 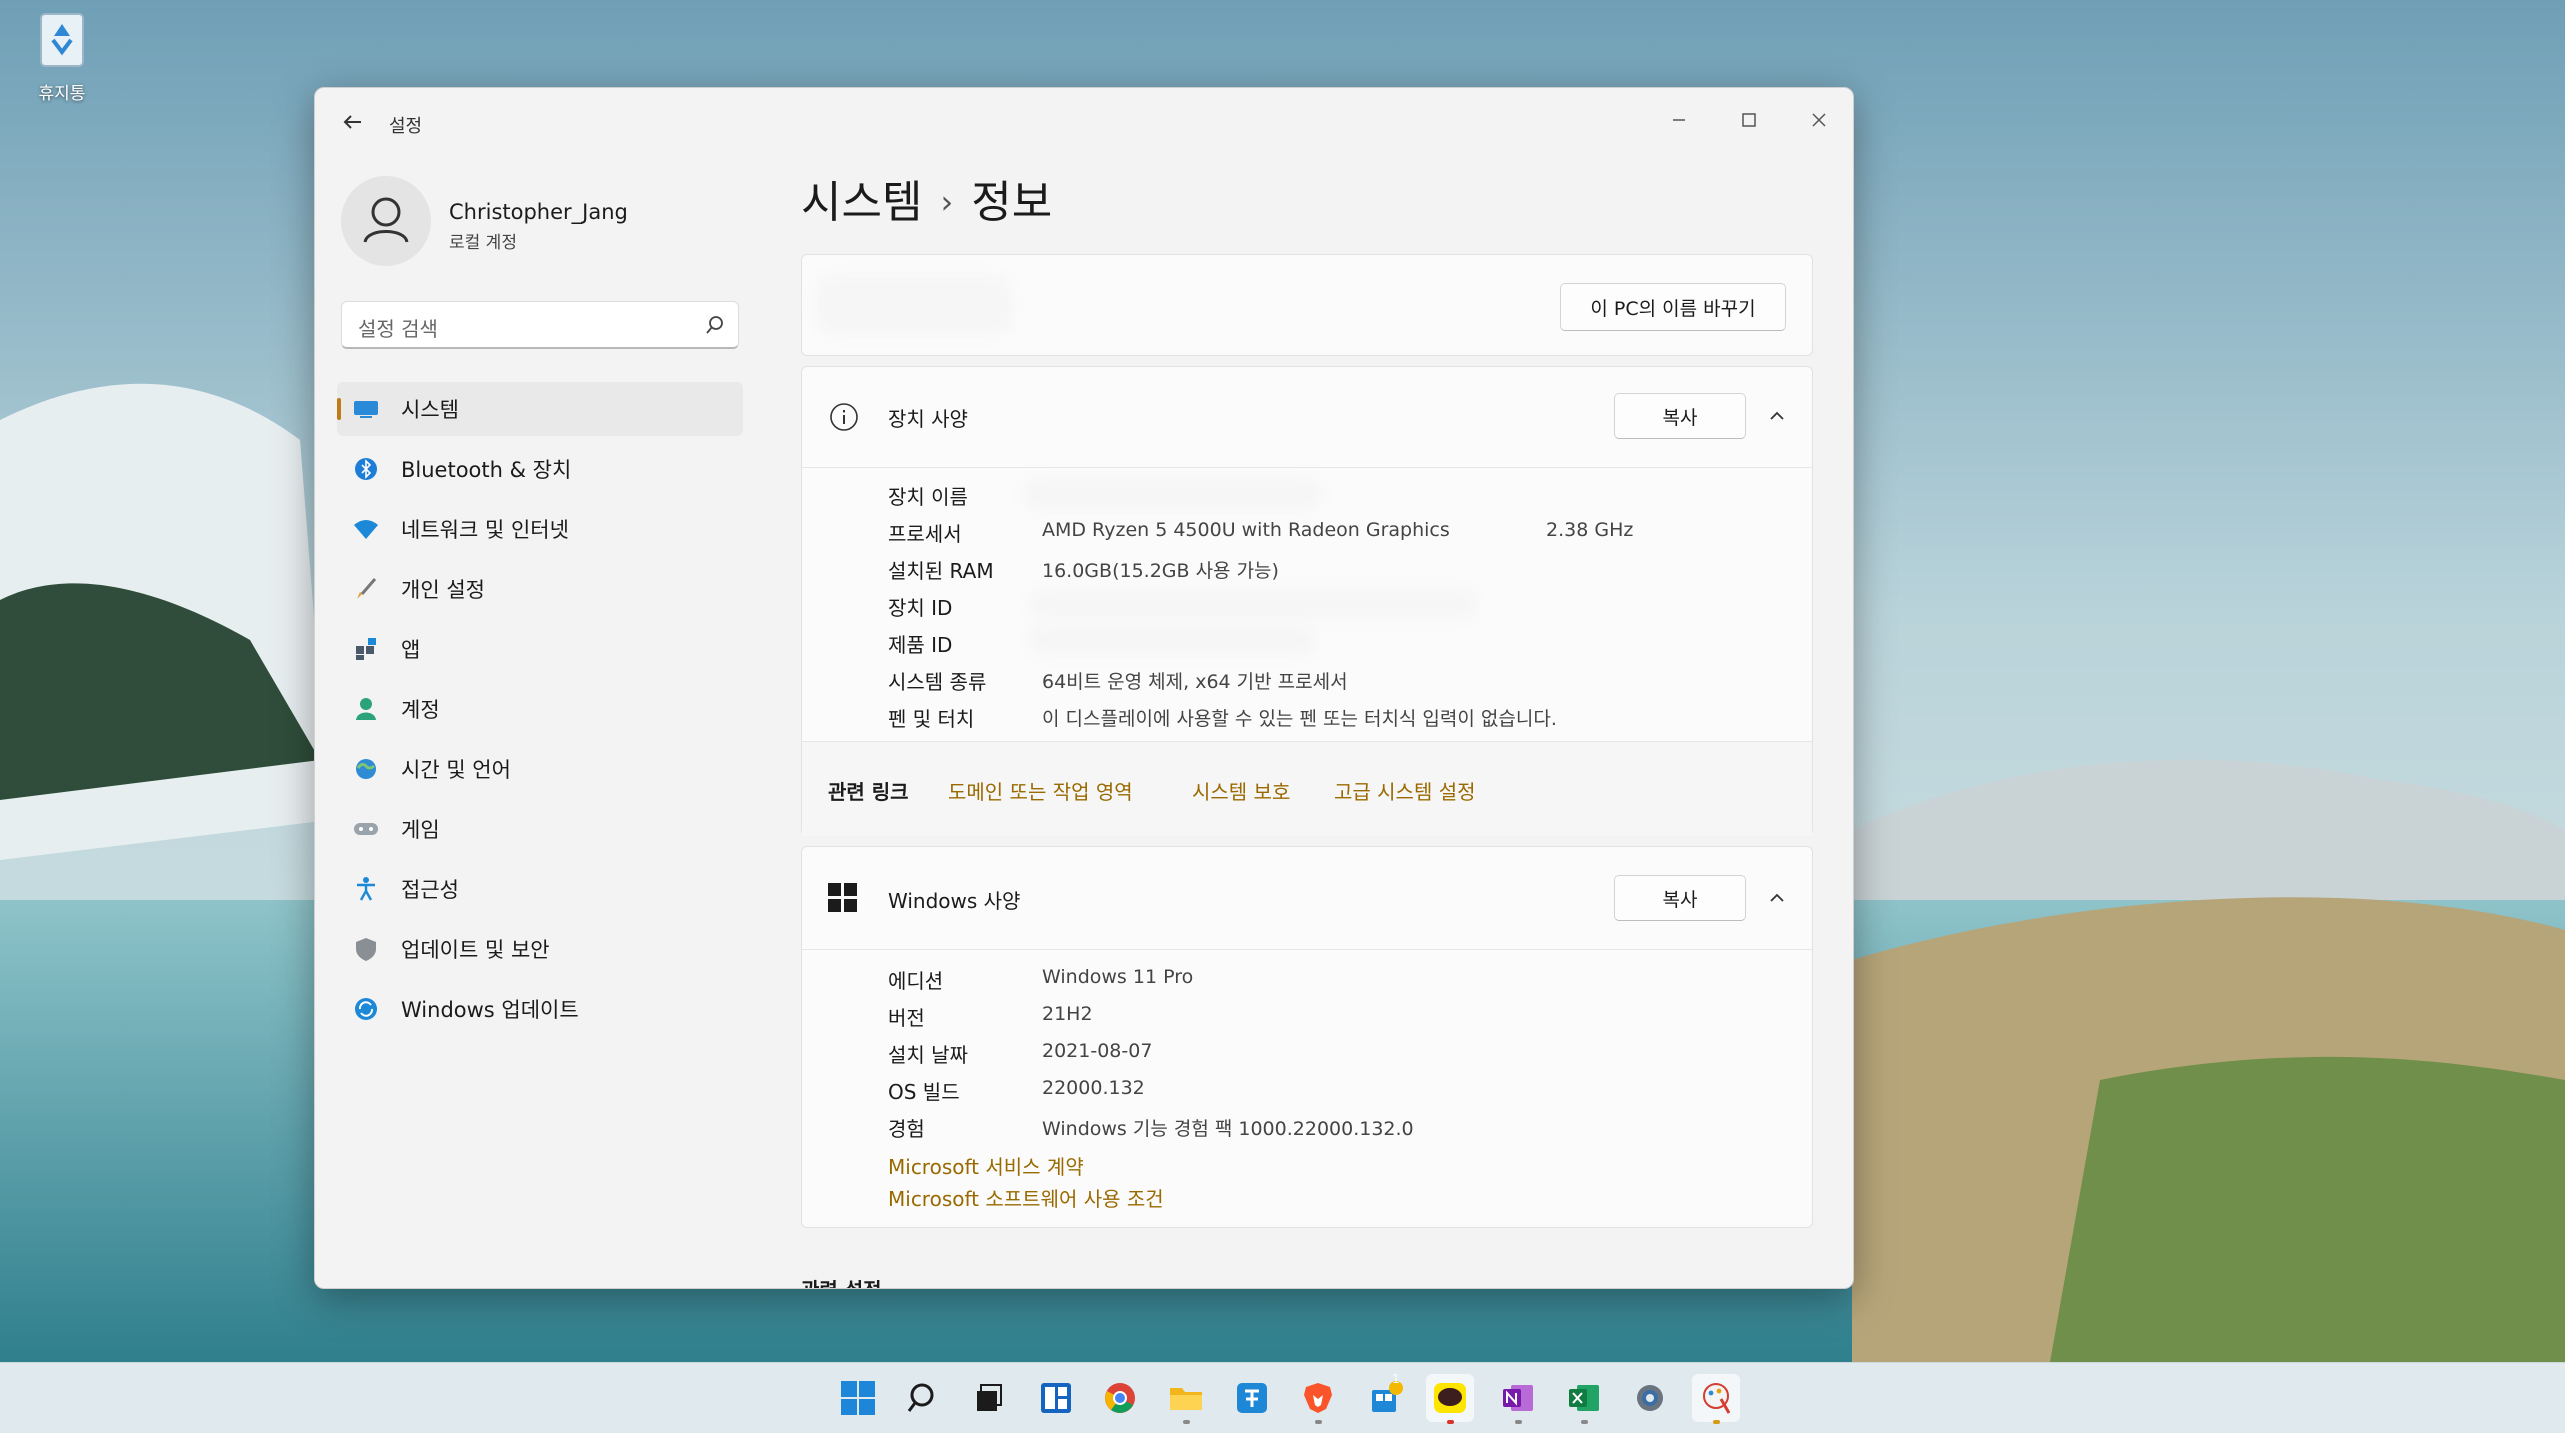 I want to click on back-arrow-icon, so click(x=353, y=122).